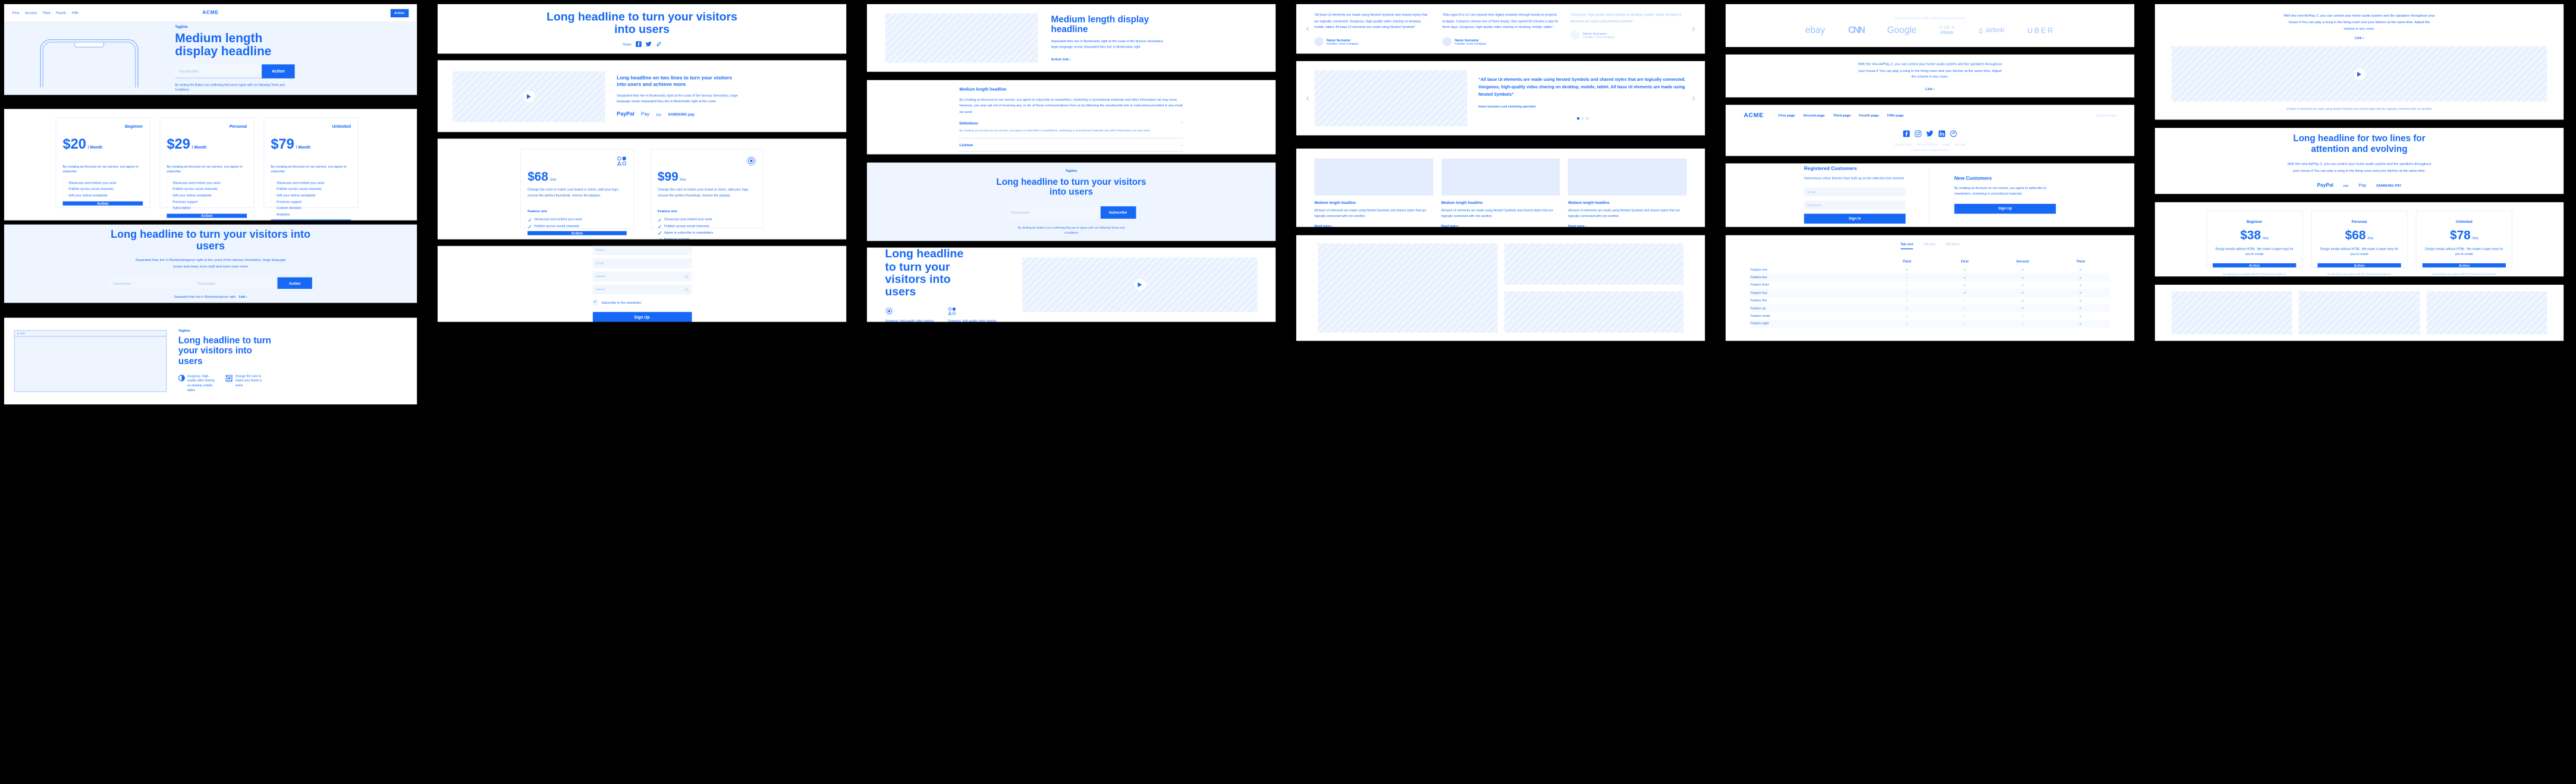 The height and width of the screenshot is (784, 2576). Describe the element at coordinates (1118, 212) in the screenshot. I see `subscribe-button: Subscribe` at that location.